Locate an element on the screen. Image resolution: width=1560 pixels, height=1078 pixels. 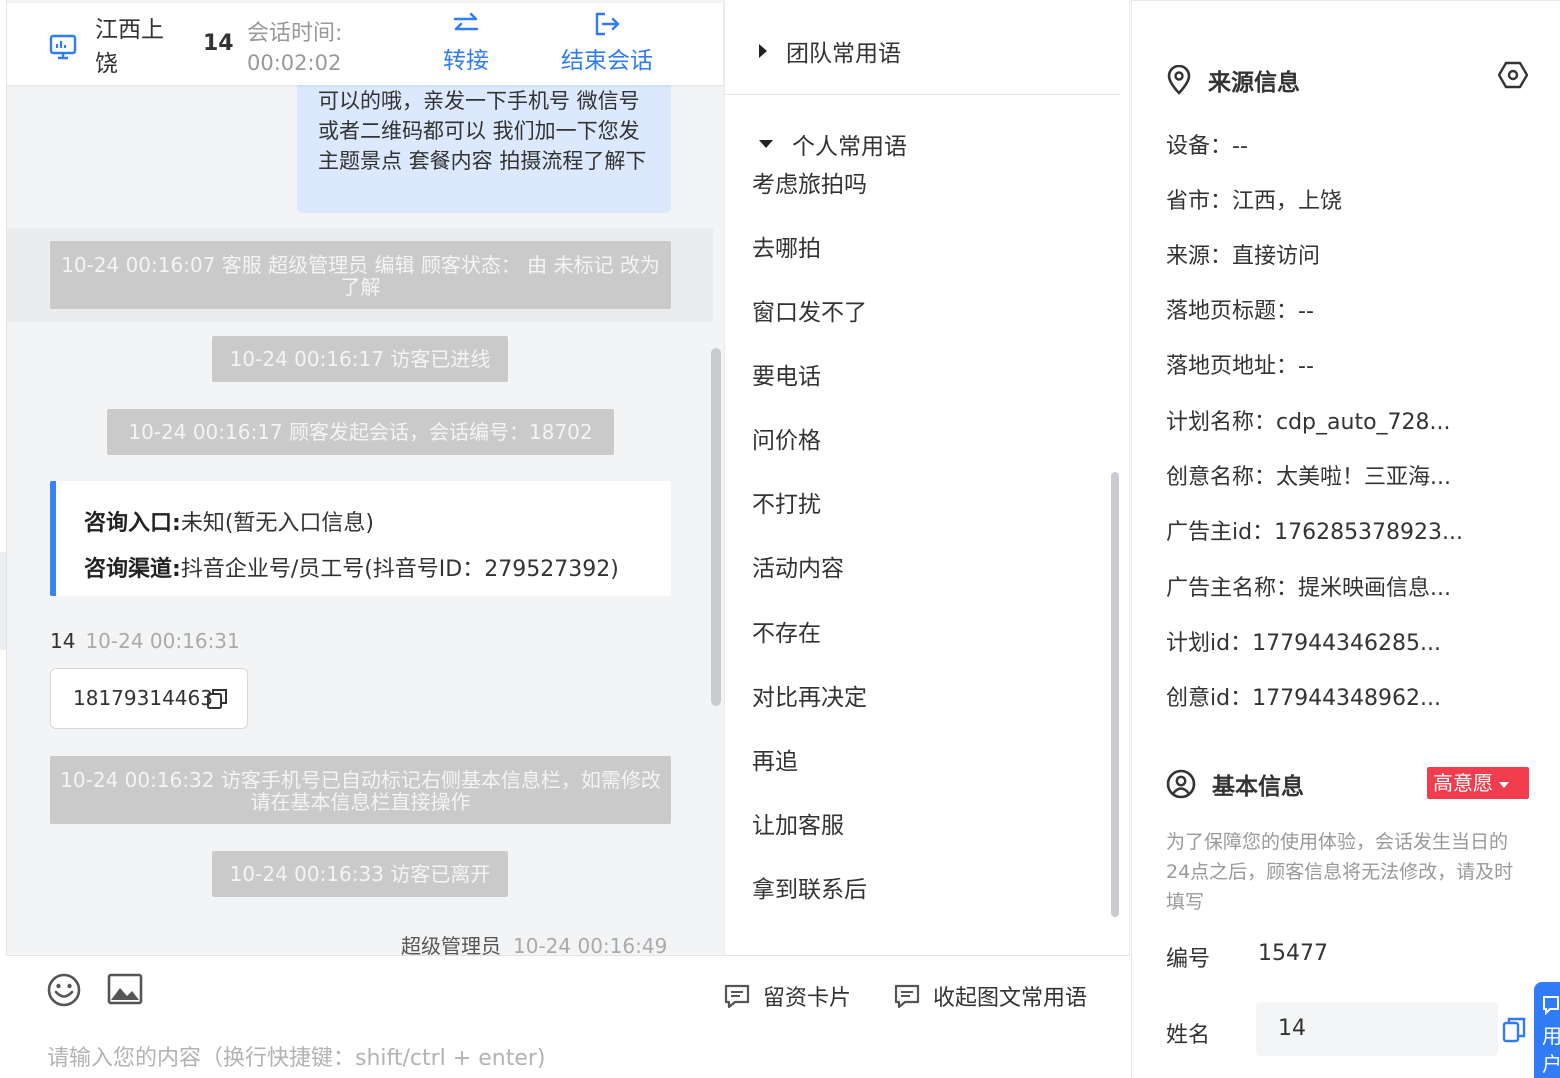
visitor-message-meta: 14 10-24 00:16:31 is located at coordinates (145, 641).